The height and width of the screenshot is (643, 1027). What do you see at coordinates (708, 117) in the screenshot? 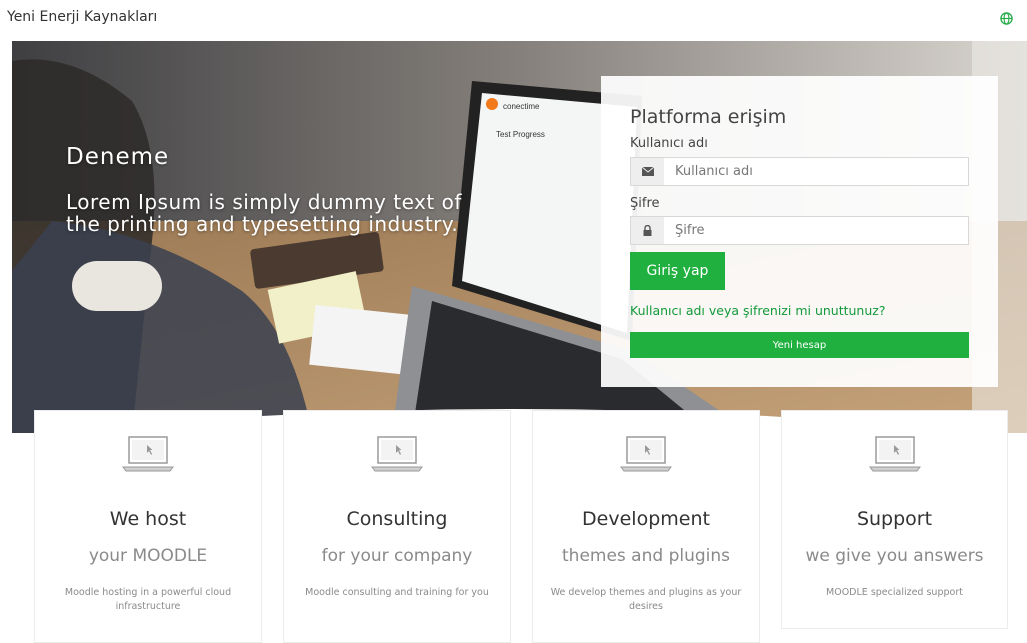
I see `login-title: Platforma erişim` at bounding box center [708, 117].